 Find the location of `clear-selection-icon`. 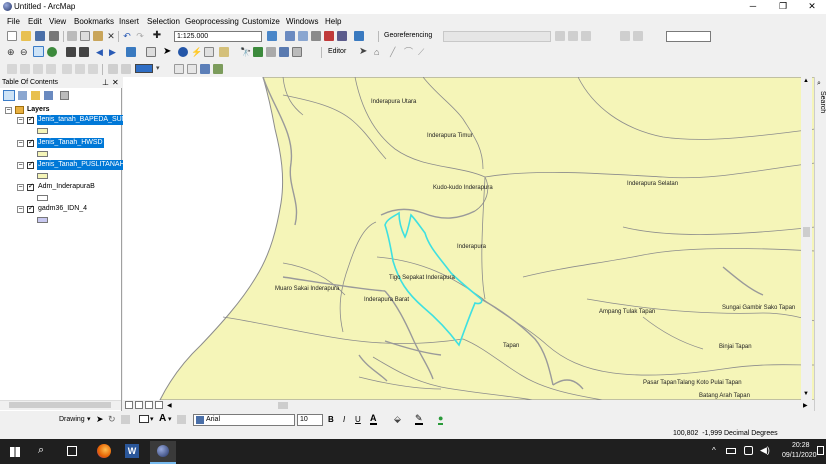

clear-selection-icon is located at coordinates (151, 52).